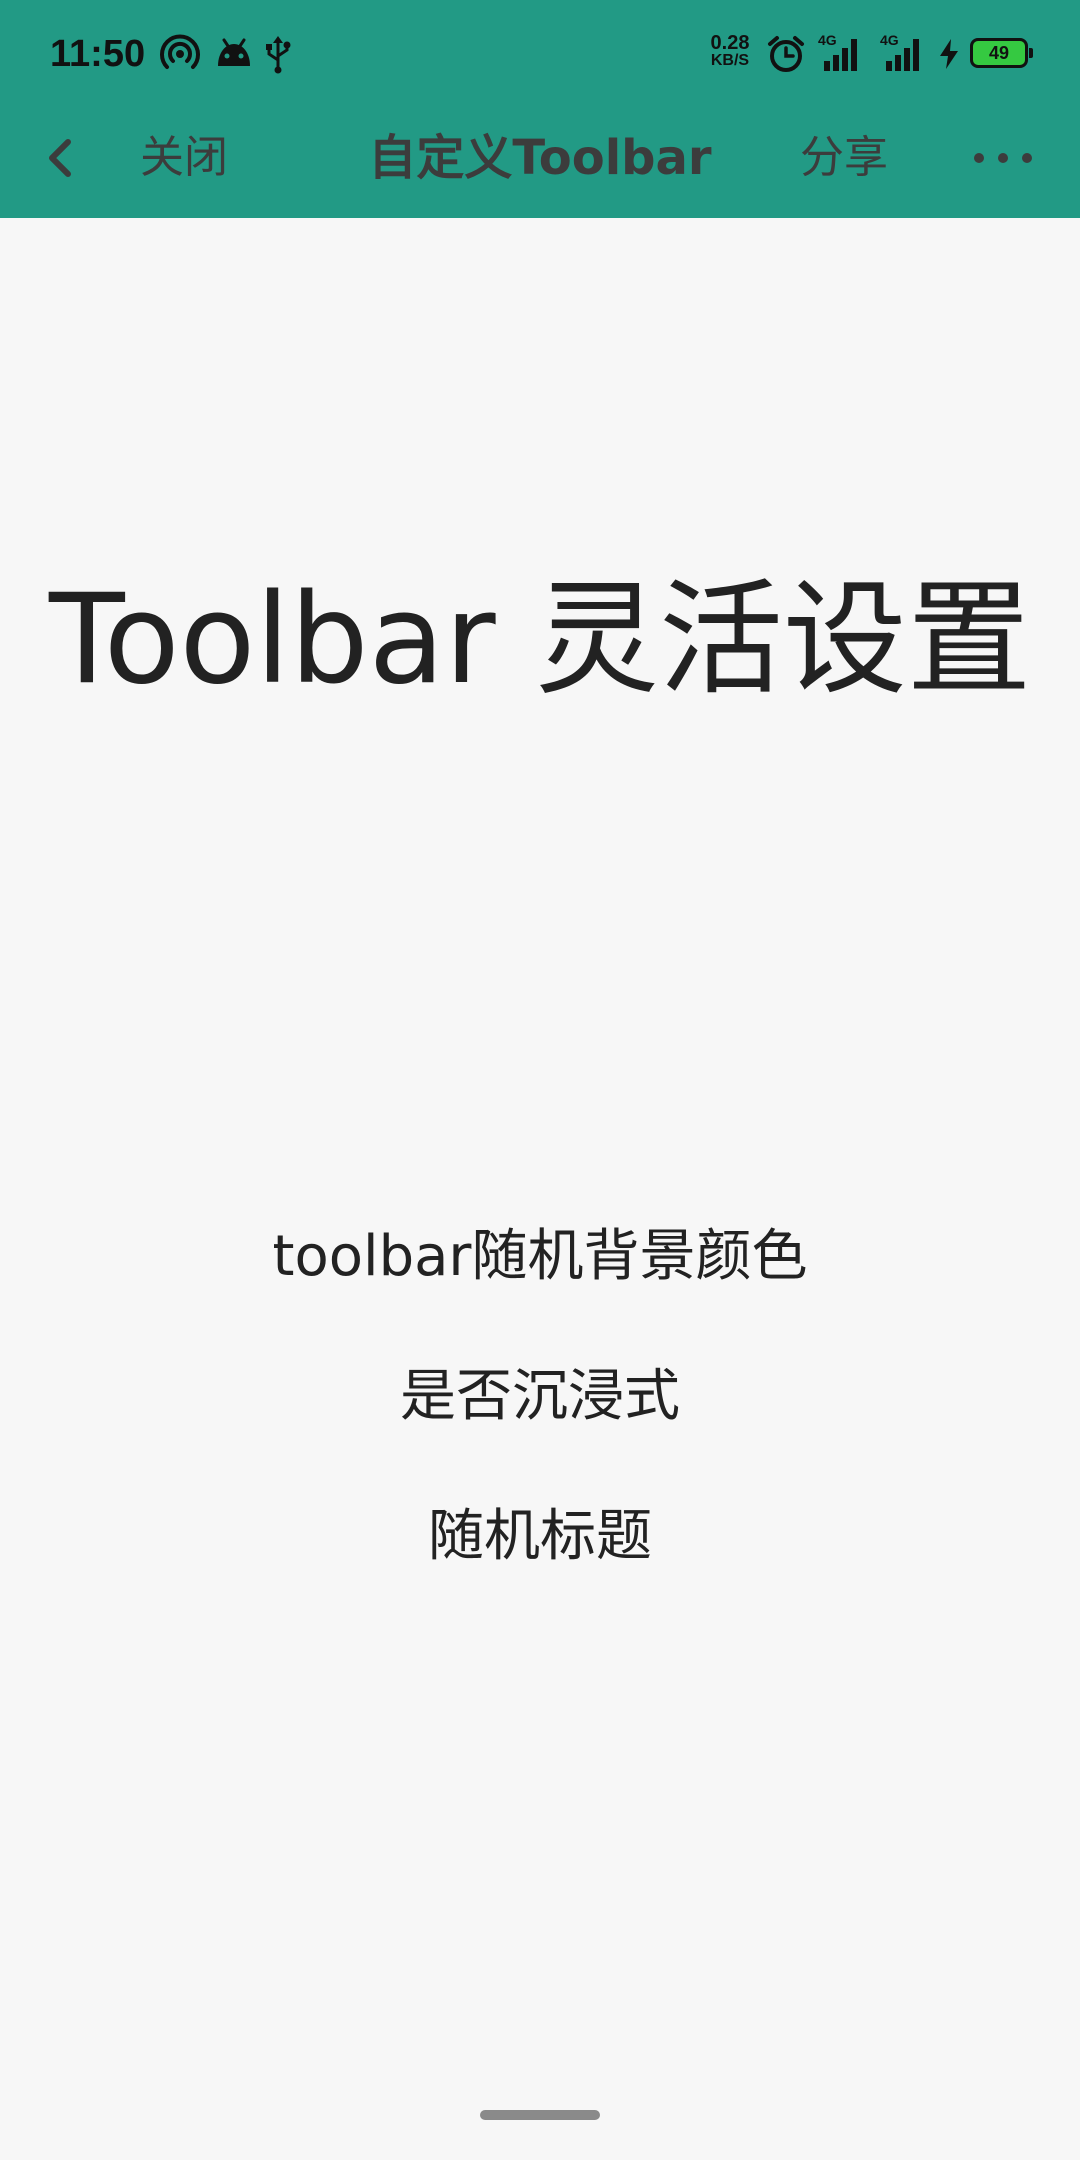 Image resolution: width=1080 pixels, height=2160 pixels. What do you see at coordinates (540, 640) in the screenshot?
I see `hero-heading: Toolbar 灵活设置` at bounding box center [540, 640].